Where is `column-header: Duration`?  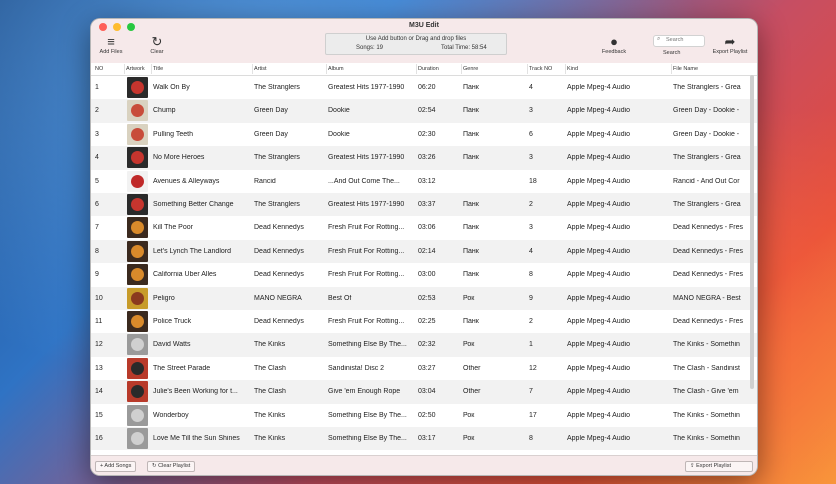
column-header: Duration is located at coordinates (428, 69).